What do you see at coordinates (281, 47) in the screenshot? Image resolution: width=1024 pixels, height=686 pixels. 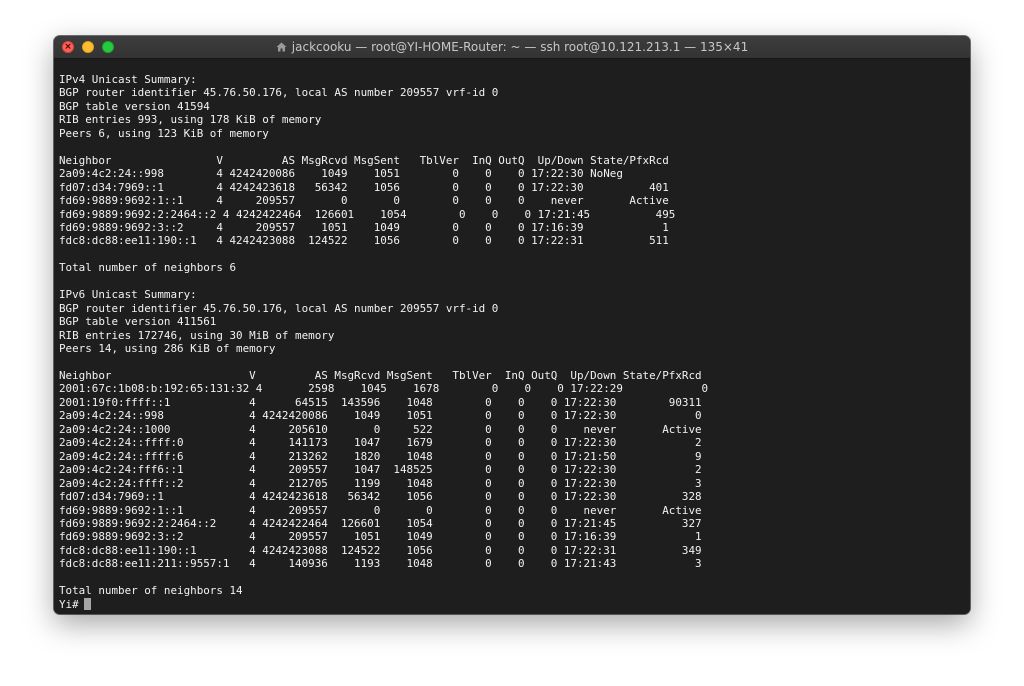 I see `home-folder-icon` at bounding box center [281, 47].